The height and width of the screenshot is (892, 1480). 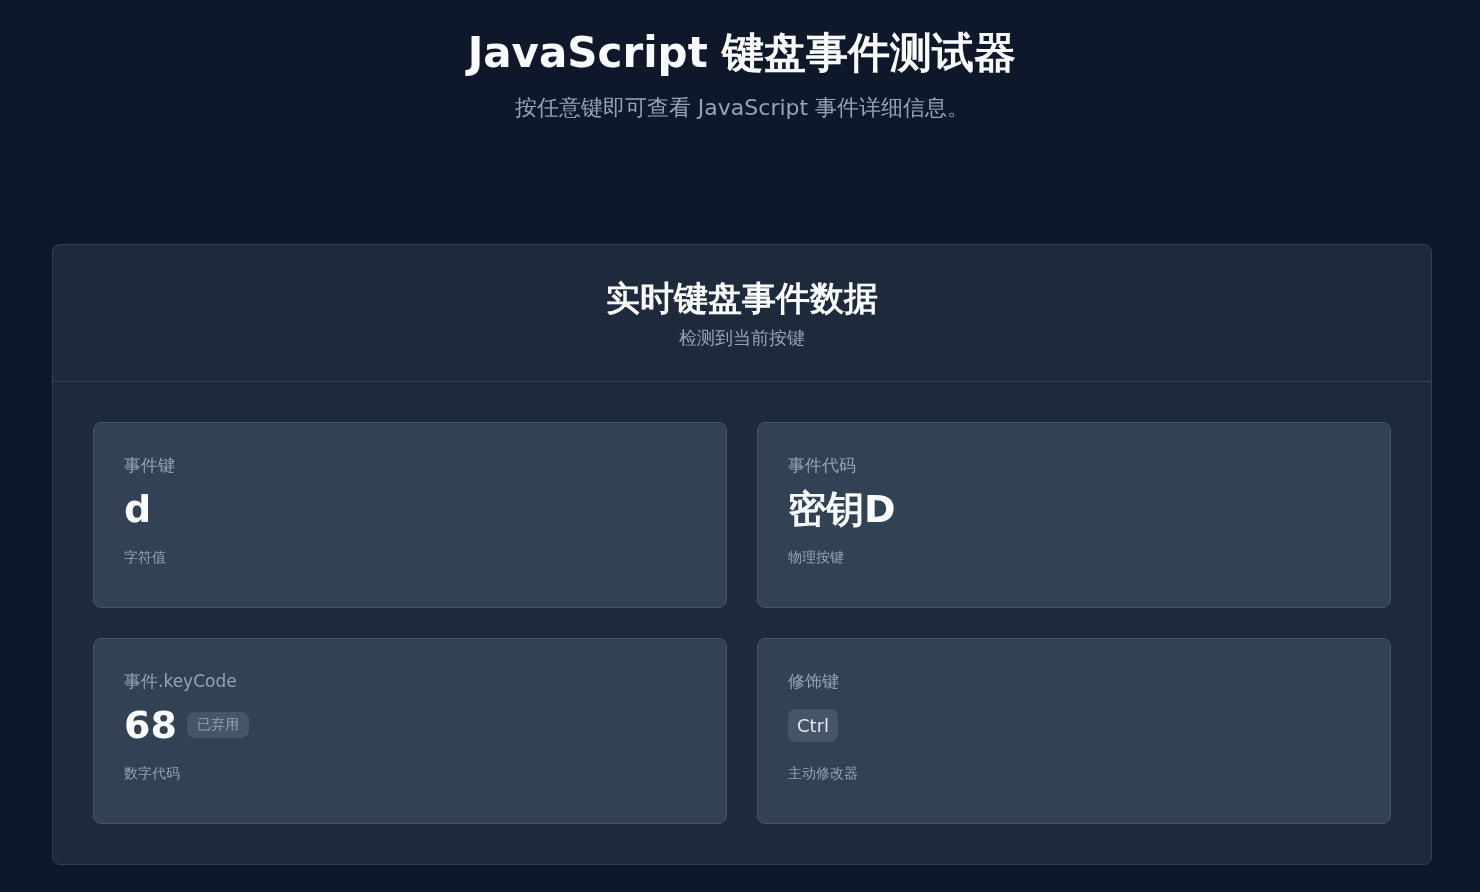 I want to click on card-value: 密钥D, so click(x=842, y=509).